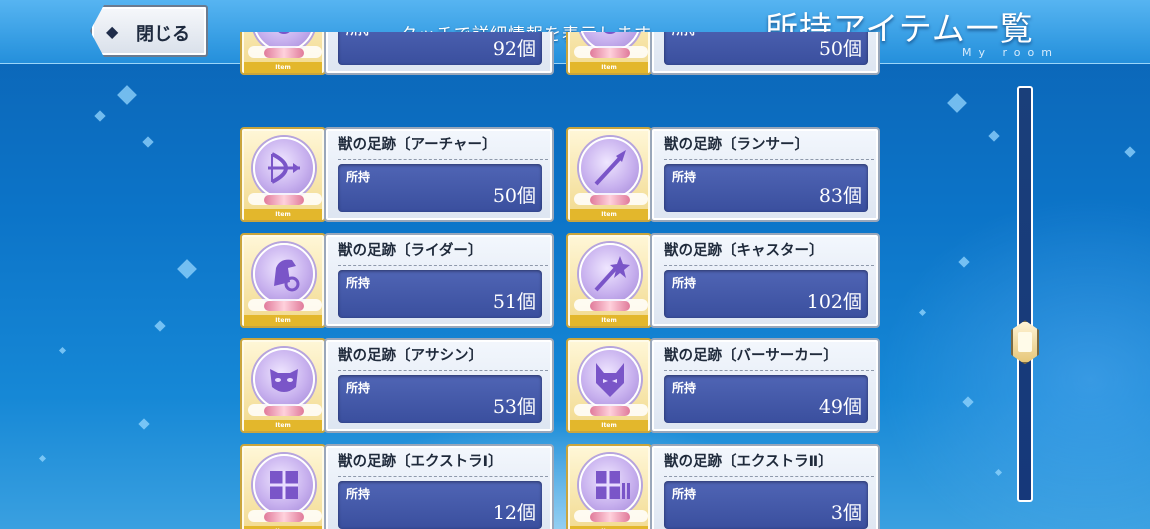 This screenshot has width=1150, height=529. Describe the element at coordinates (766, 188) in the screenshot. I see `item-count-panel: 所持 83個` at that location.